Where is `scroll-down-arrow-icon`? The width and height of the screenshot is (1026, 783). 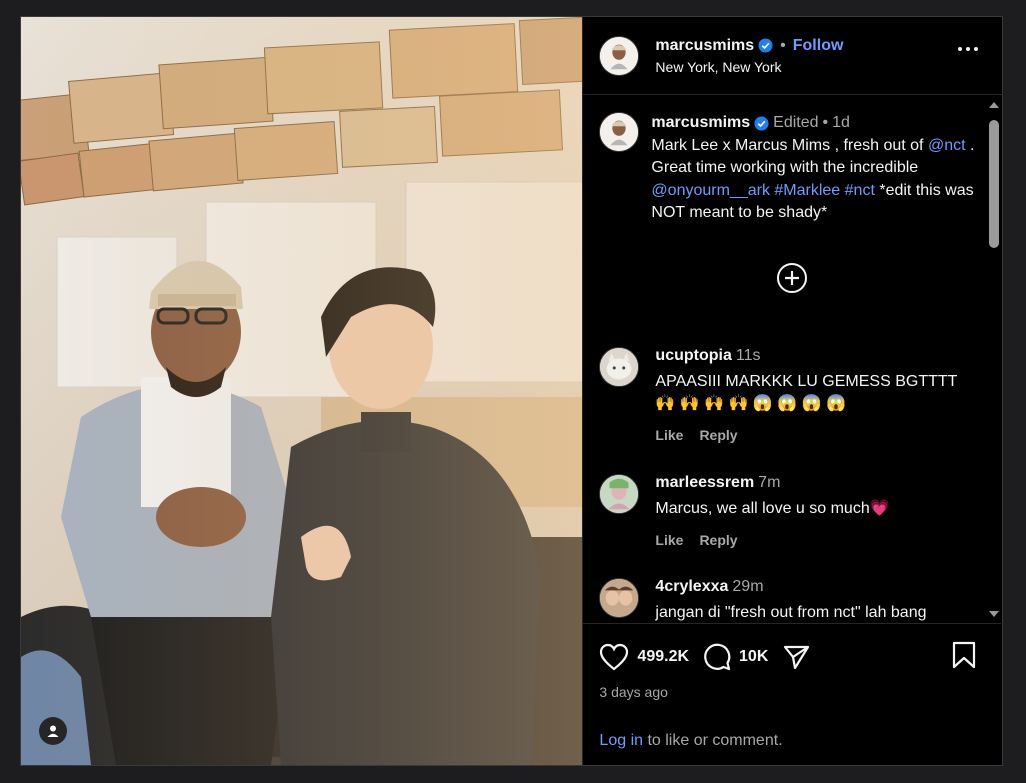
scroll-down-arrow-icon is located at coordinates (994, 614).